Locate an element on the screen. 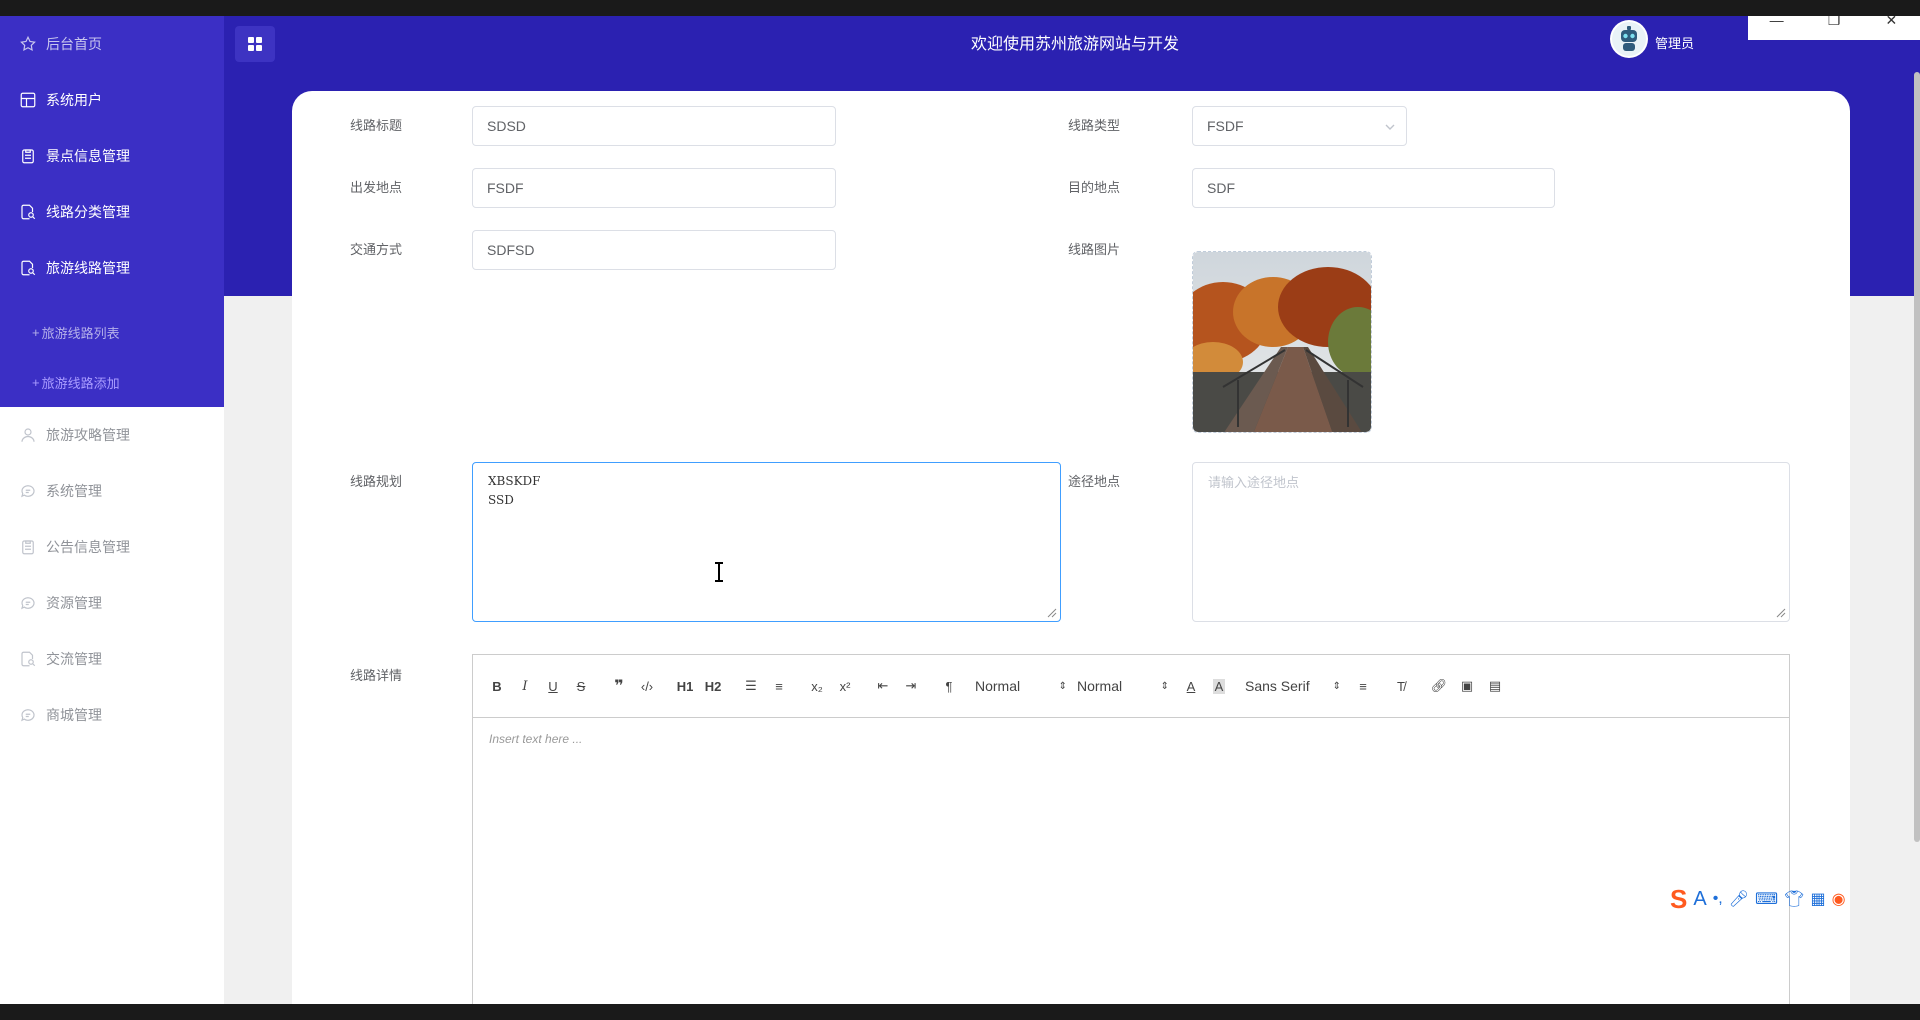 The height and width of the screenshot is (1020, 1920). underline-button: U is located at coordinates (553, 686).